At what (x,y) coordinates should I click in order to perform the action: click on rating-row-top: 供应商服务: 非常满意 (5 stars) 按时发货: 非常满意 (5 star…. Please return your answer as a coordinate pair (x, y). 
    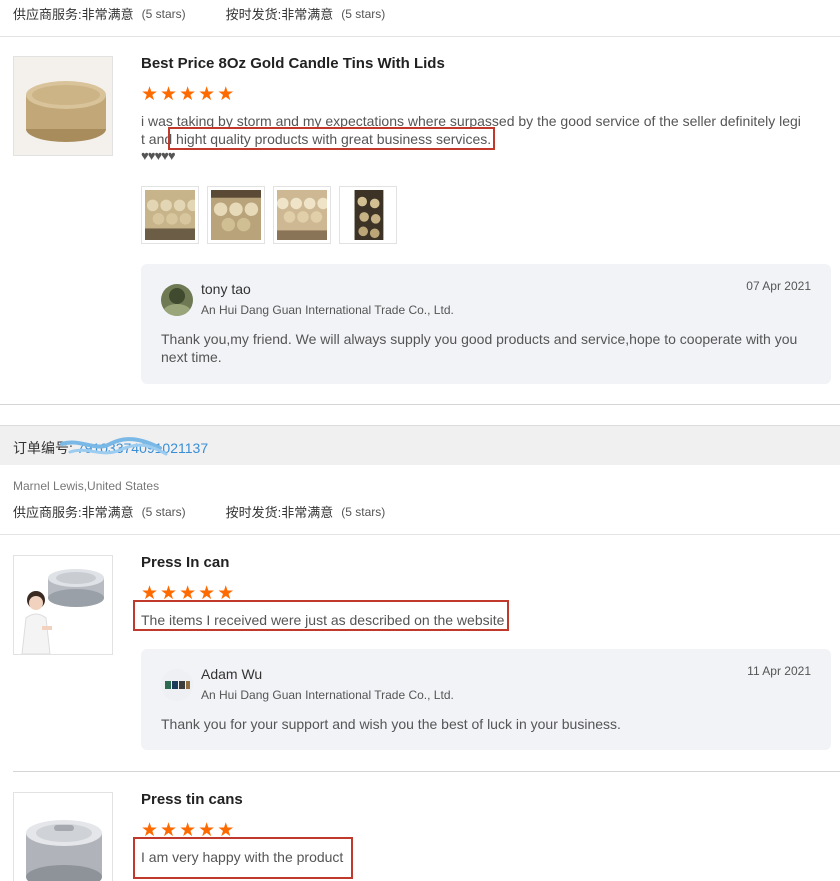
    Looking at the image, I should click on (199, 13).